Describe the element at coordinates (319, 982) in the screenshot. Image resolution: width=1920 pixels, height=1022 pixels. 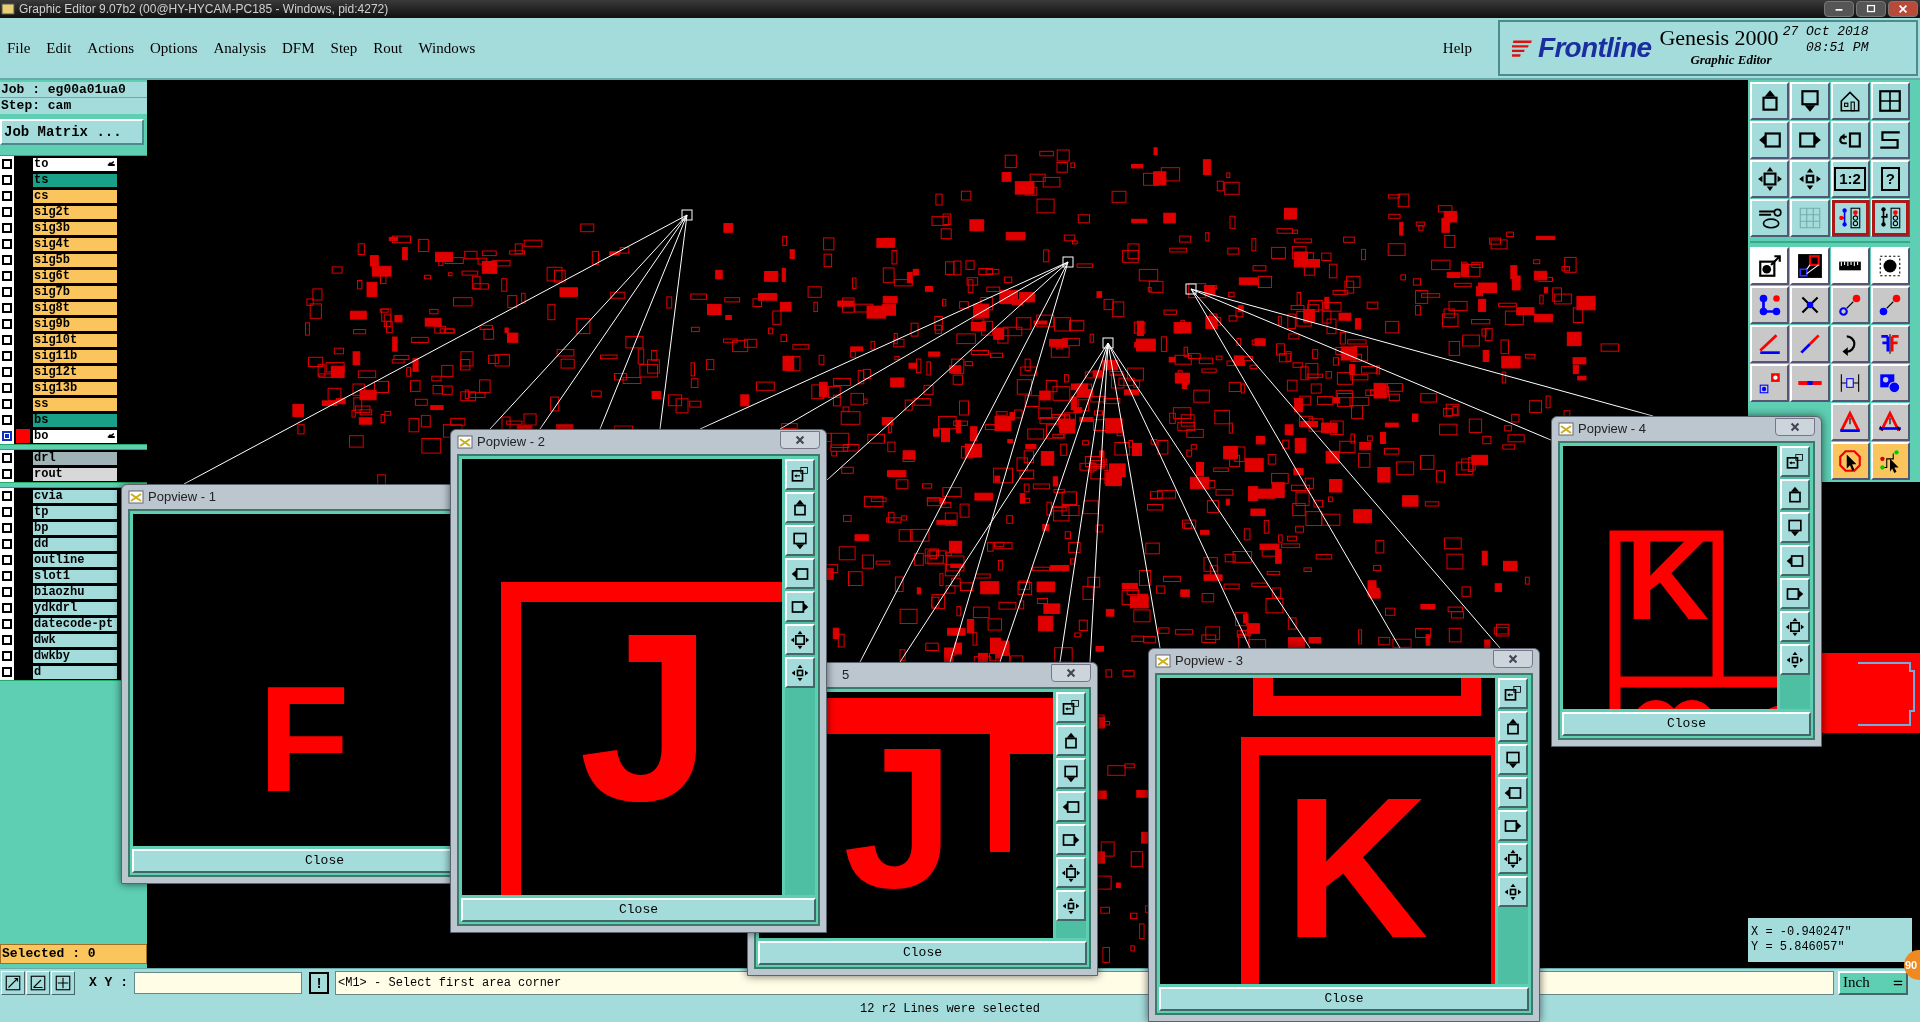
I see `exclaim-button: !` at that location.